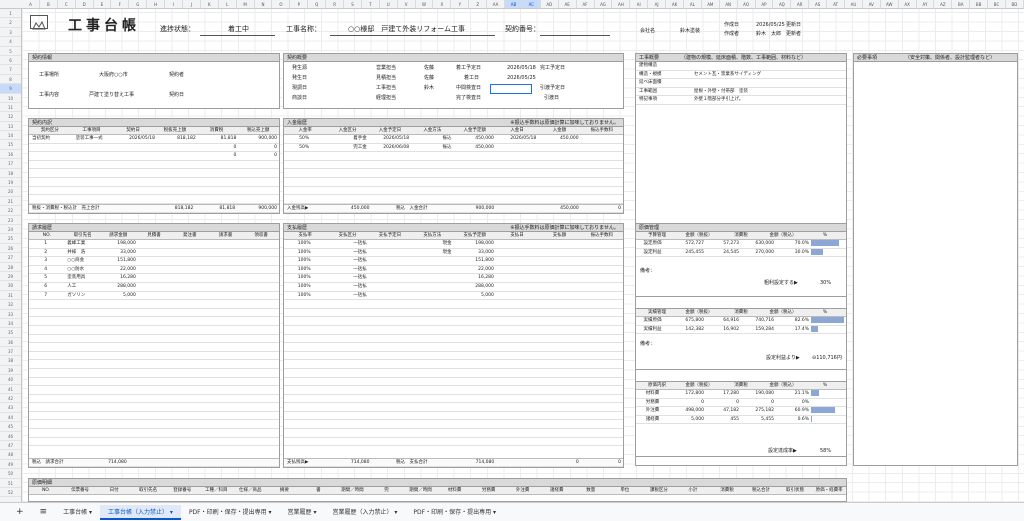 The width and height of the screenshot is (1024, 521). Describe the element at coordinates (230, 512) in the screenshot. I see `sheet-tab: PDF・印刷・保存・提出専用 ▾` at that location.